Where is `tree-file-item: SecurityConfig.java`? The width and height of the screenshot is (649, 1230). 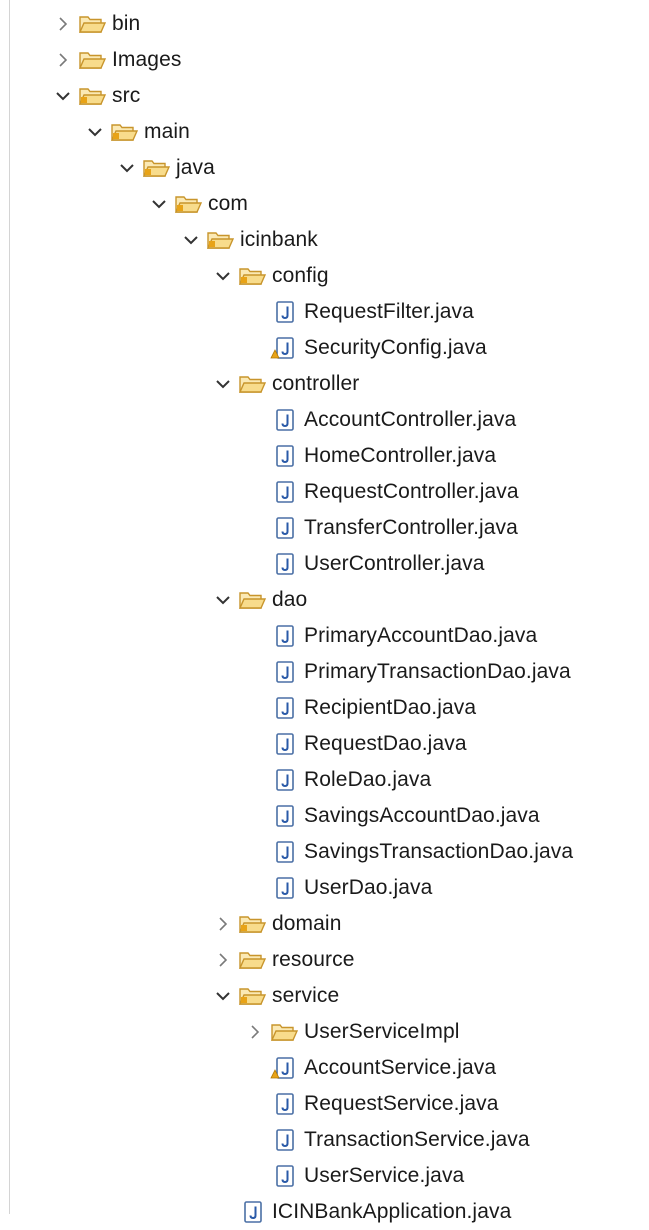
tree-file-item: SecurityConfig.java is located at coordinates (324, 348).